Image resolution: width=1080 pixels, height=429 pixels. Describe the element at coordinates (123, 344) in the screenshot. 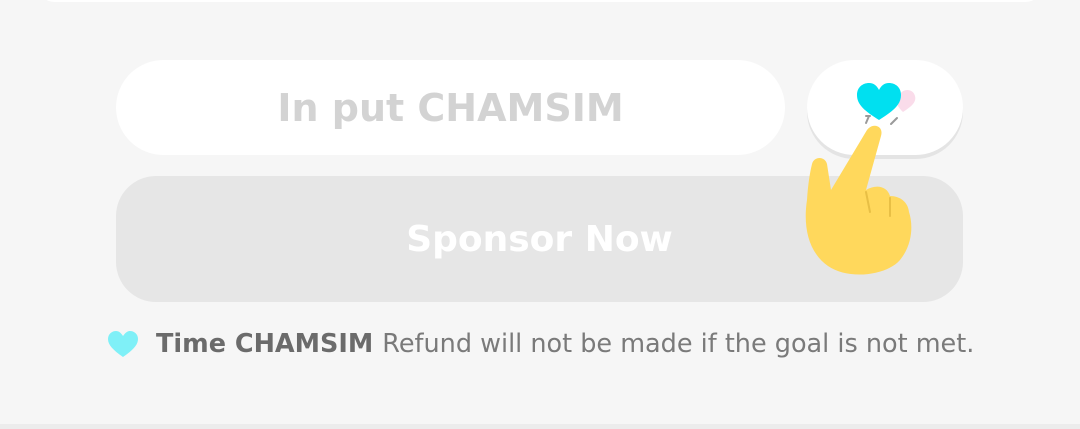

I see `heart-icon` at that location.